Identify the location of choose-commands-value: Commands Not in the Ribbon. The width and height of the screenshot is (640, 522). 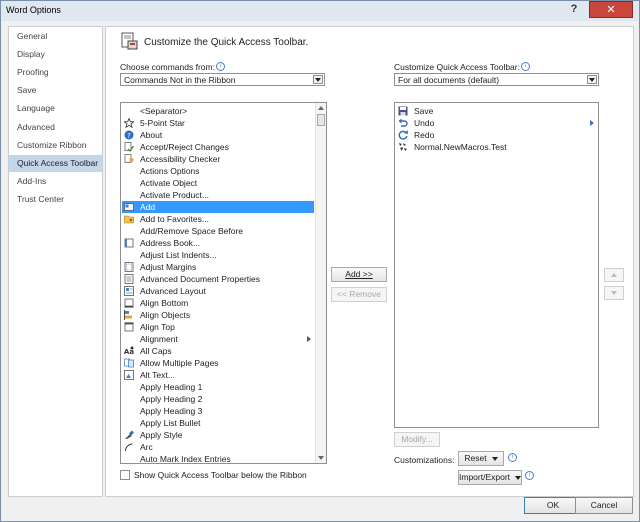
(180, 80).